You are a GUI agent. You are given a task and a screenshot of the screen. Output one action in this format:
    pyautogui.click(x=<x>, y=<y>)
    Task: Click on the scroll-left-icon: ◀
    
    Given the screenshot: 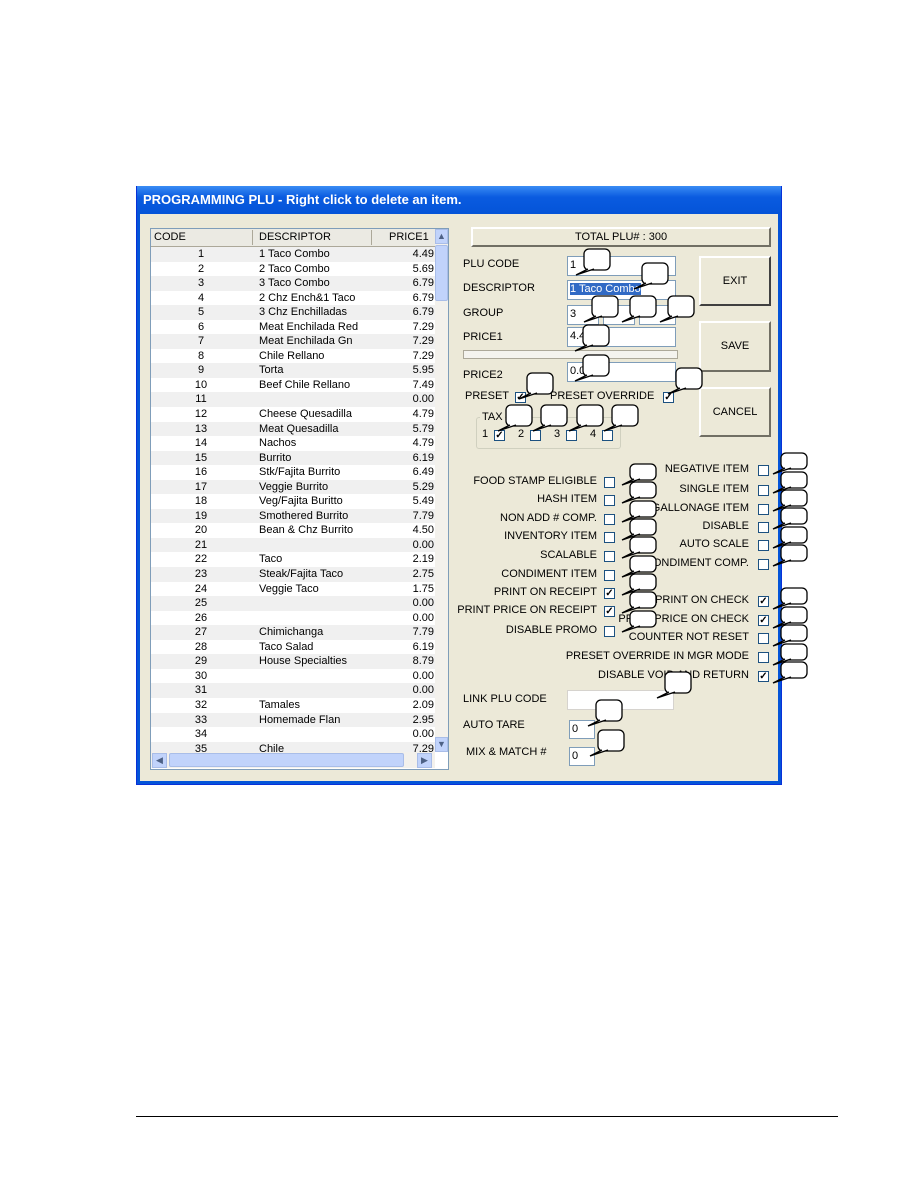 What is the action you would take?
    pyautogui.click(x=159, y=760)
    